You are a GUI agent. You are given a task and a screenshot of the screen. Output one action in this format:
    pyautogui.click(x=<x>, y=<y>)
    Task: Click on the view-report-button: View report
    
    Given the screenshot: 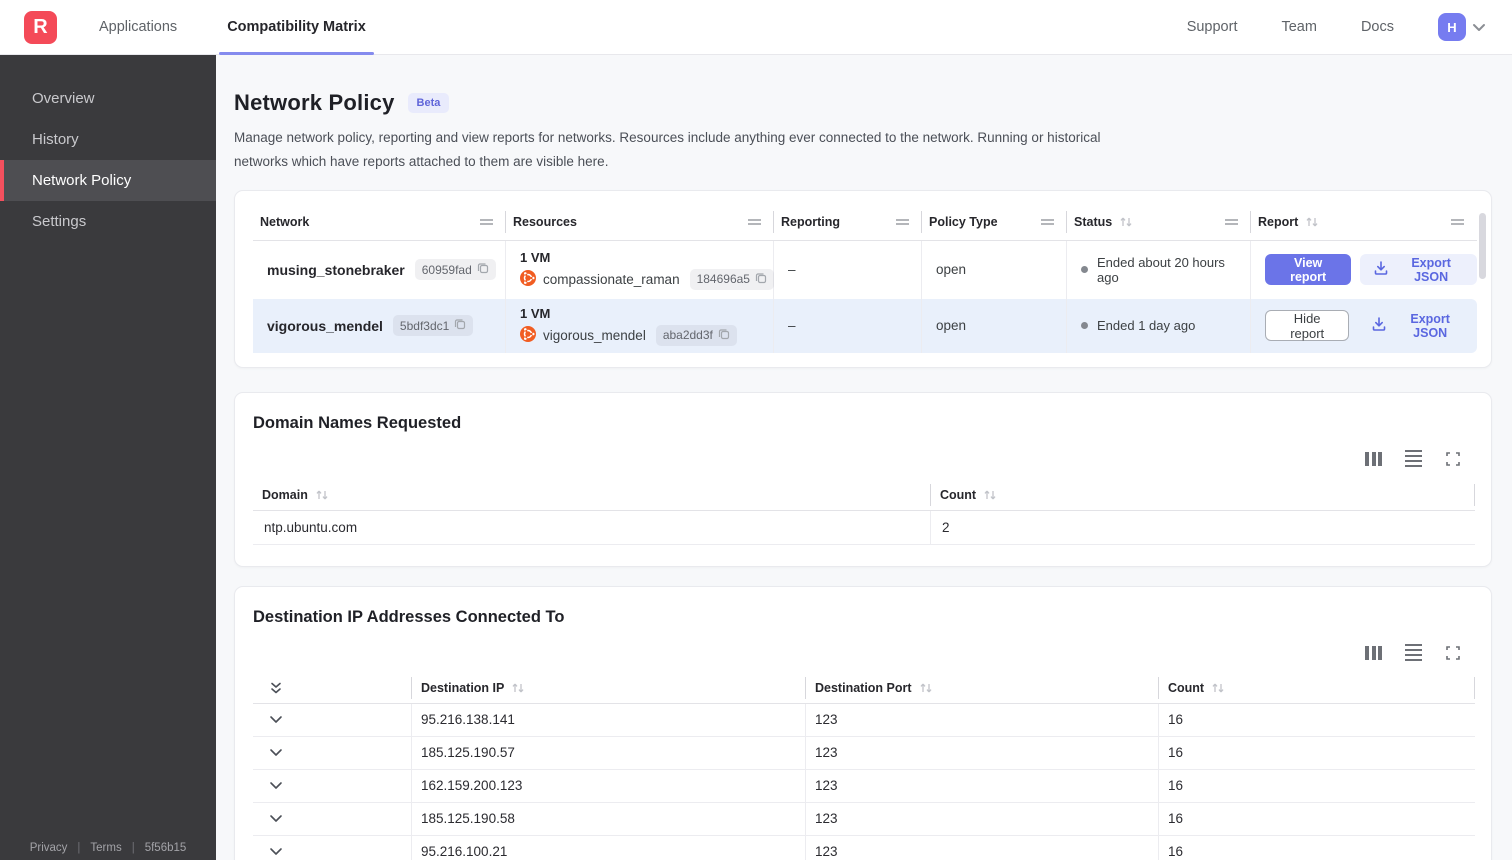 What is the action you would take?
    pyautogui.click(x=1308, y=270)
    